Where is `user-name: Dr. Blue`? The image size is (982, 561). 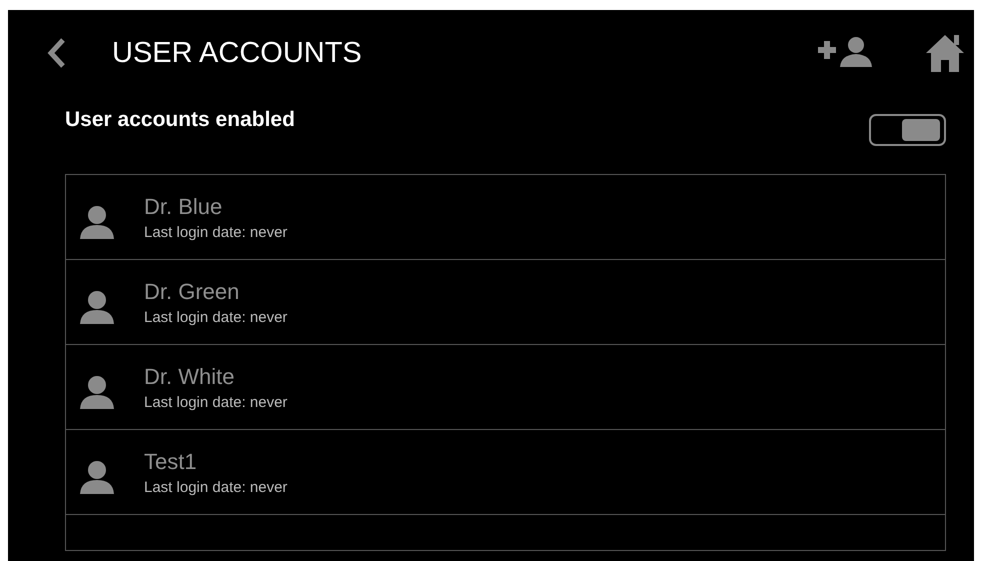 user-name: Dr. Blue is located at coordinates (184, 207).